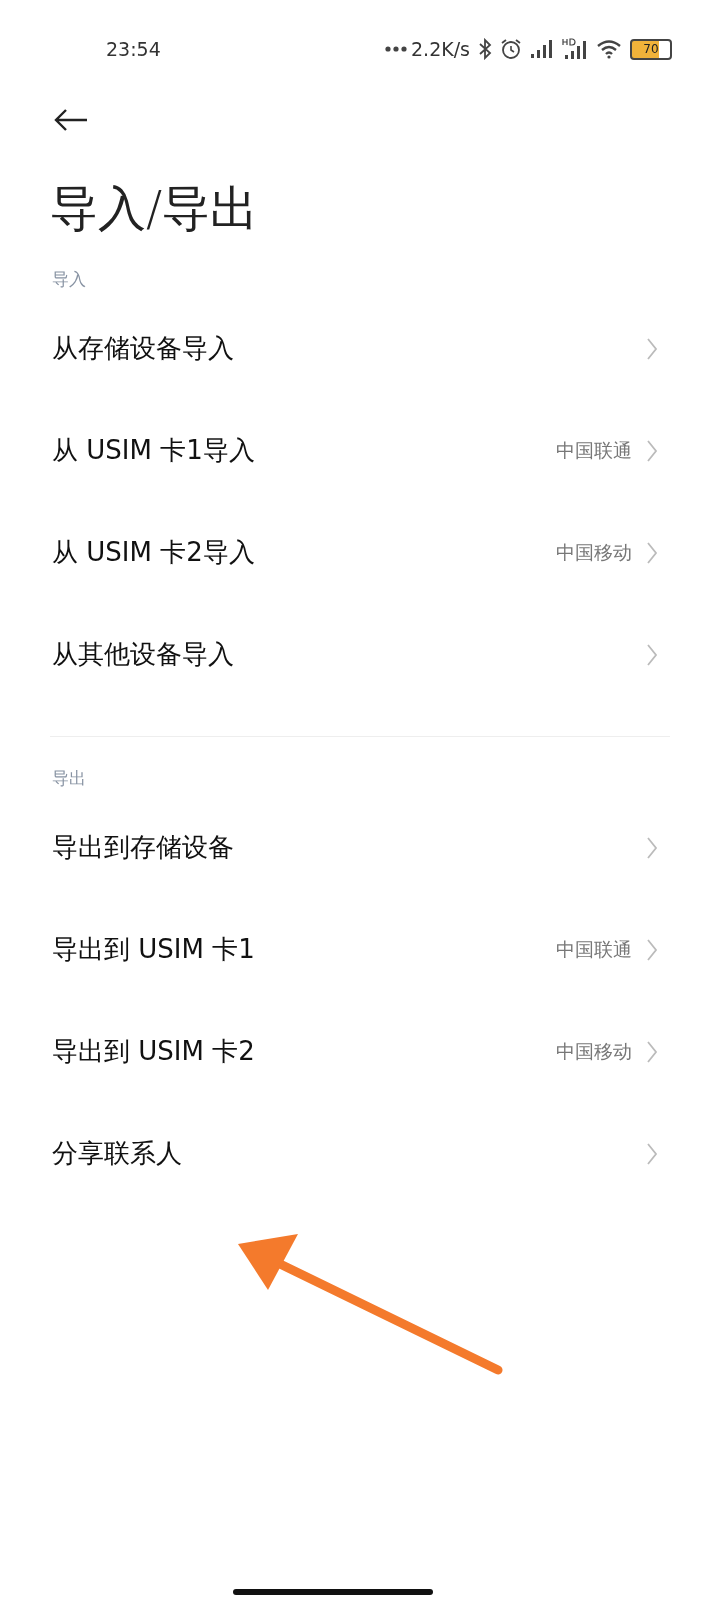  What do you see at coordinates (154, 451) in the screenshot?
I see `item-label: 从 USIM 卡1导入` at bounding box center [154, 451].